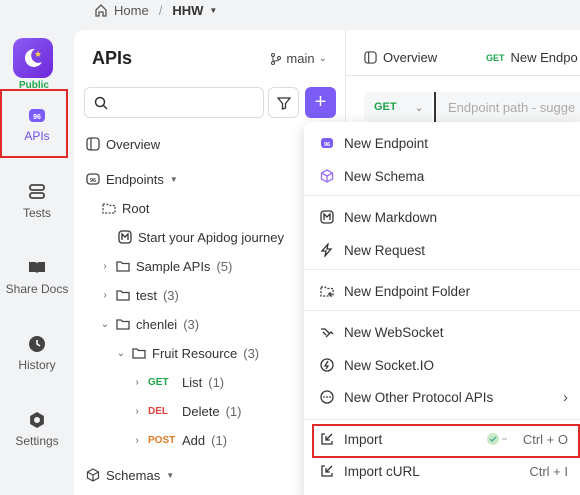 The image size is (580, 495). I want to click on endpoints-icon: 96, so click(93, 179).